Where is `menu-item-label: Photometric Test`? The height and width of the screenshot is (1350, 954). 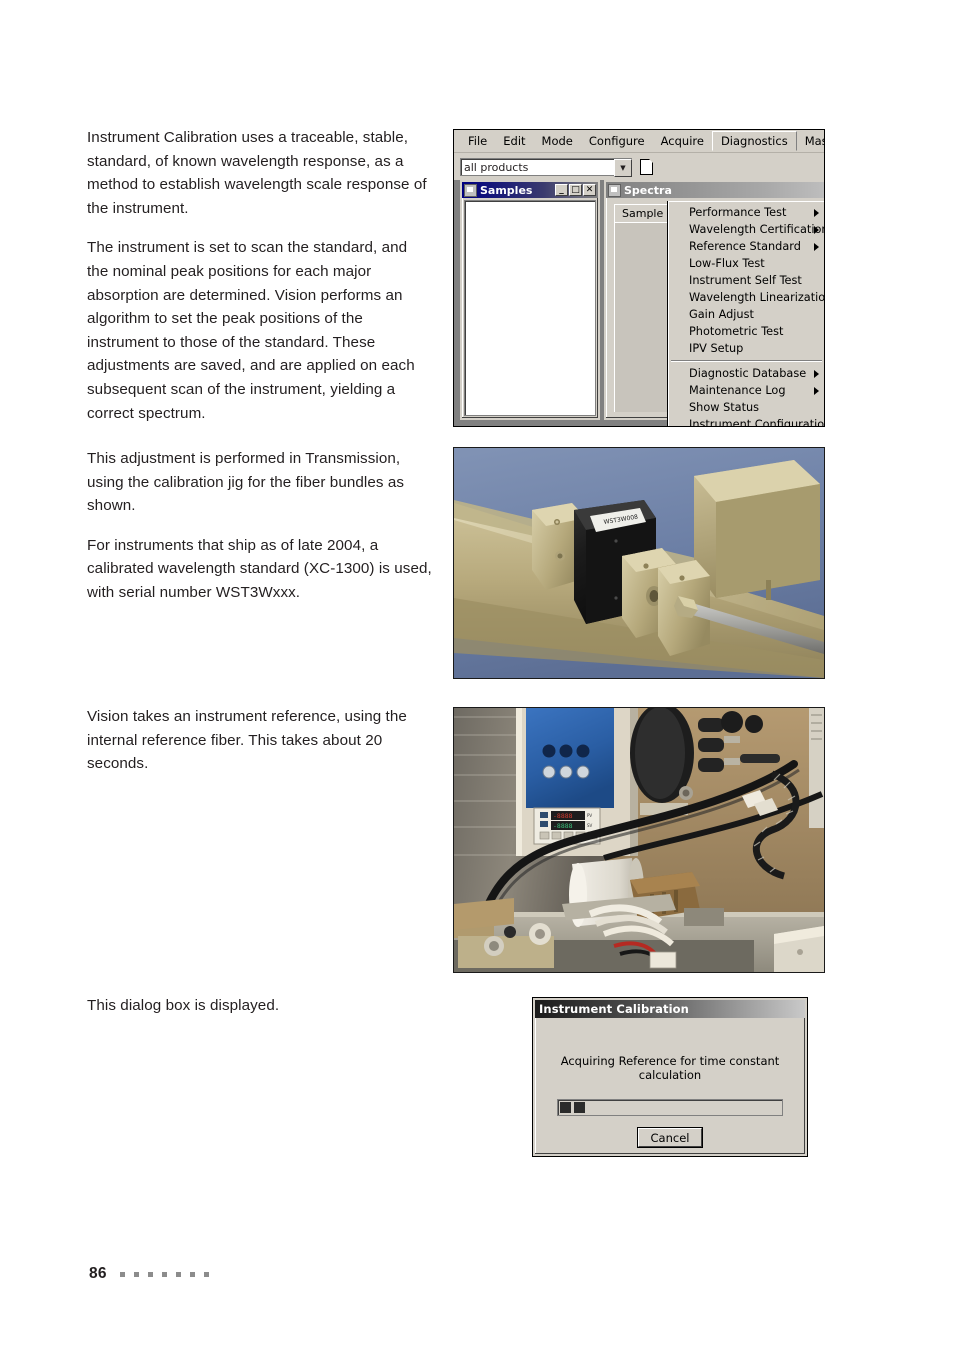
menu-item-label: Photometric Test is located at coordinates (736, 331).